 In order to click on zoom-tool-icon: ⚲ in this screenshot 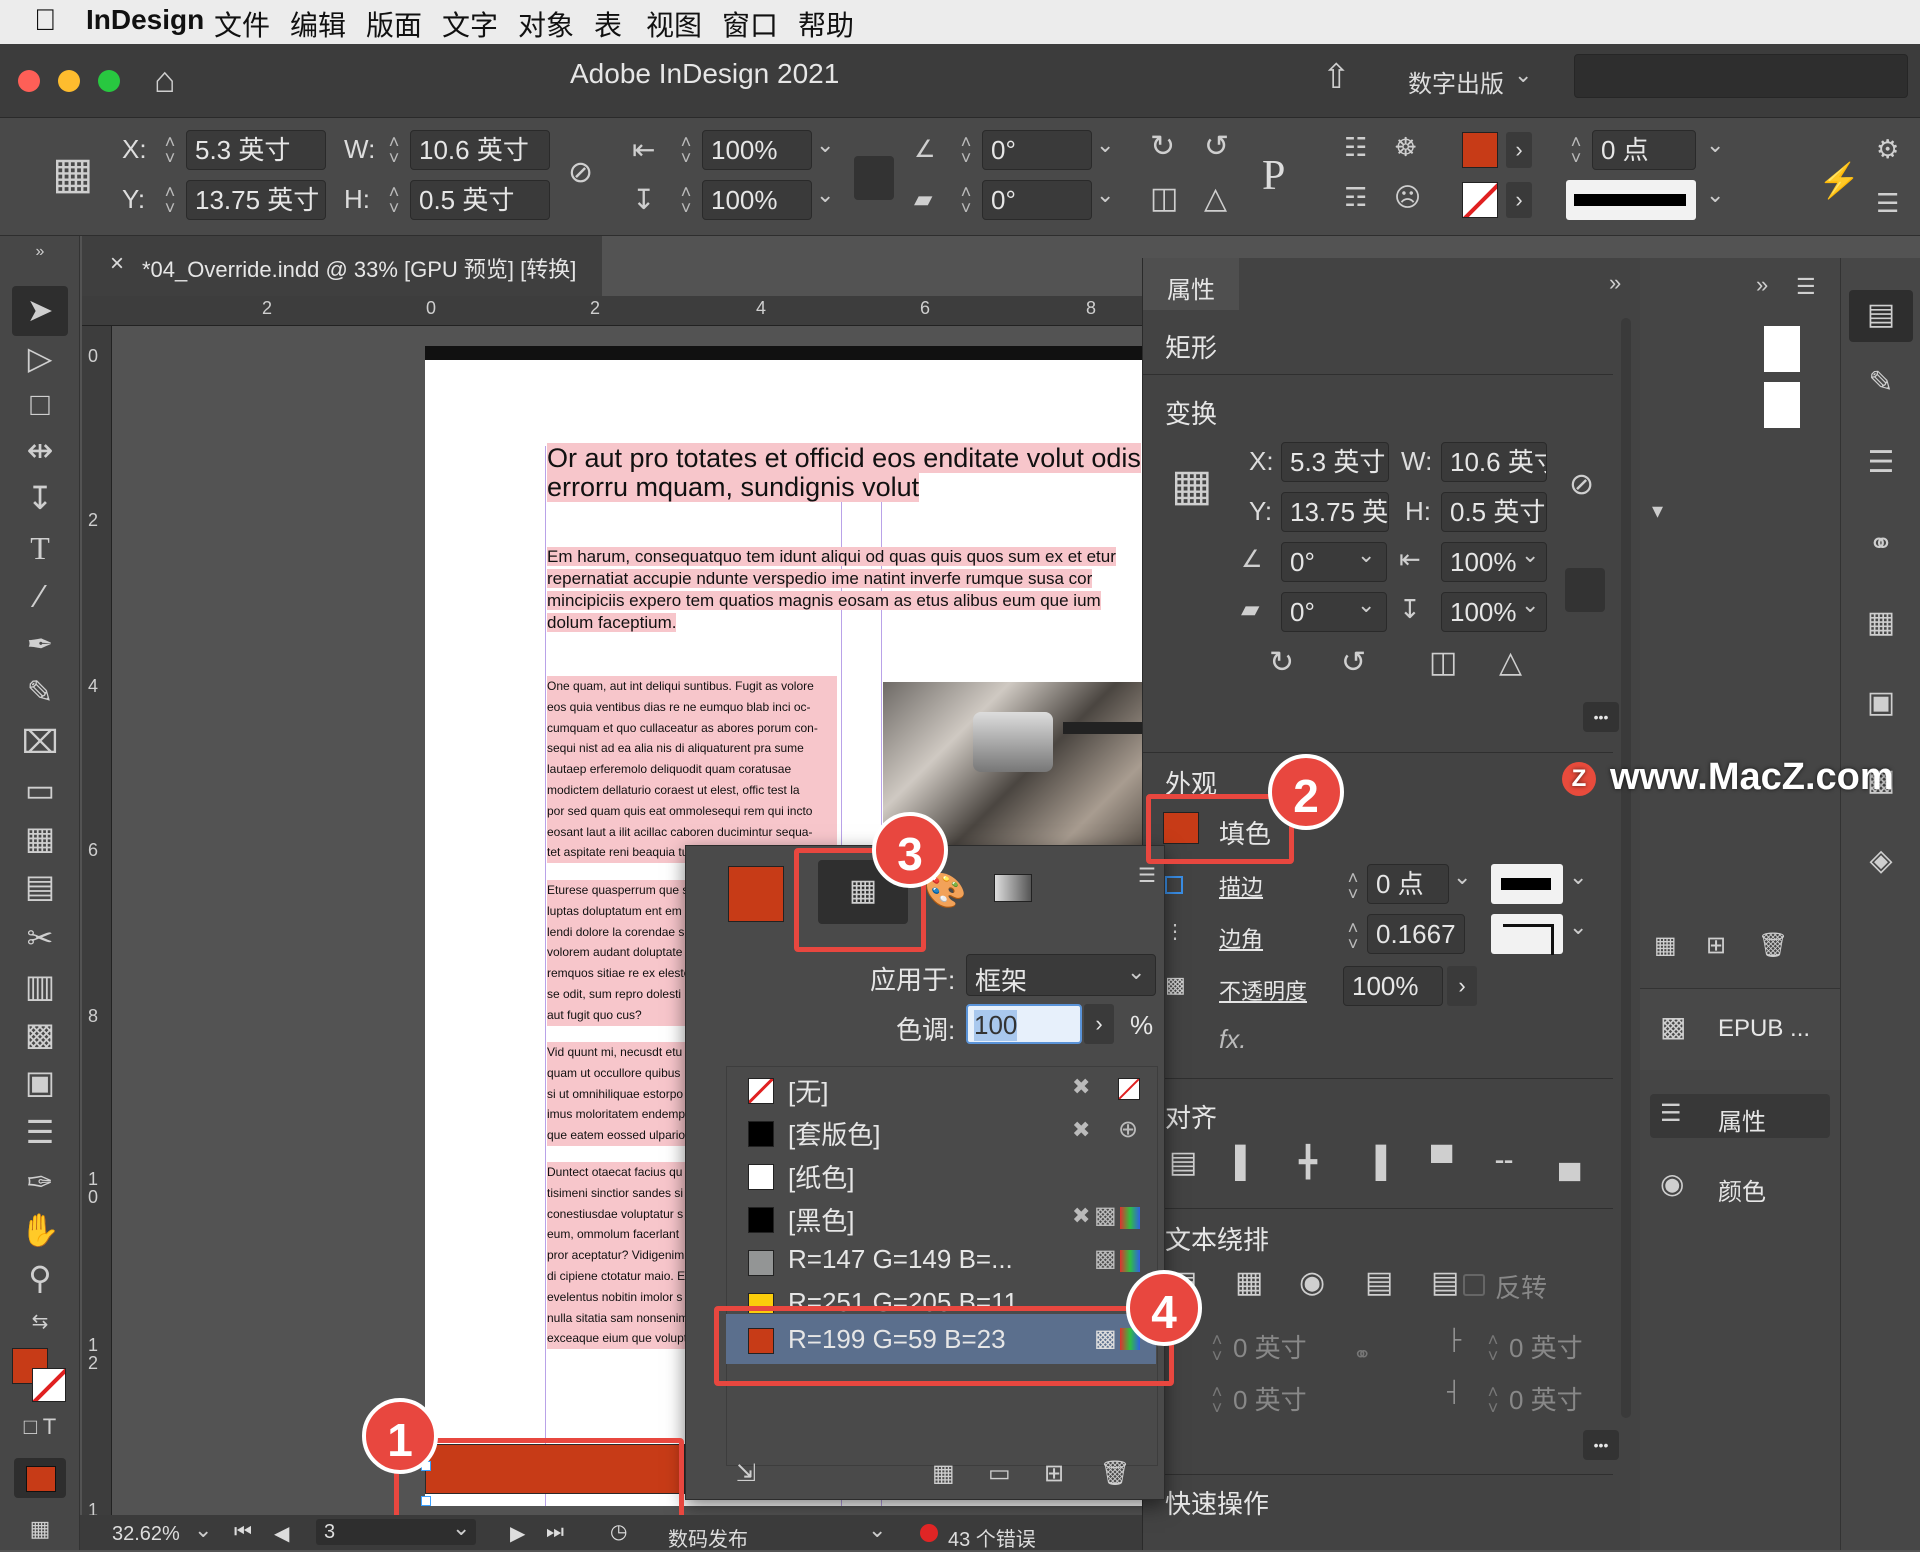, I will do `click(40, 1278)`.